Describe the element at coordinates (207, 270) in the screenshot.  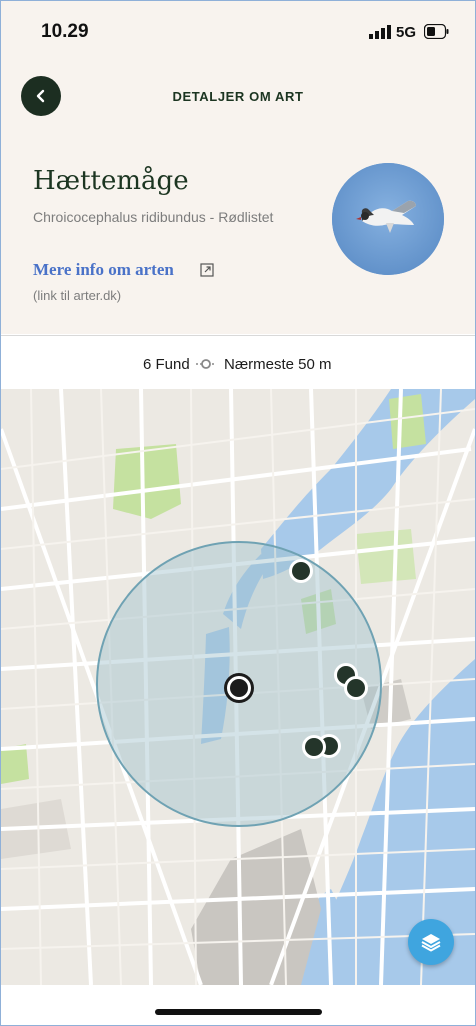
I see `external-link-icon` at that location.